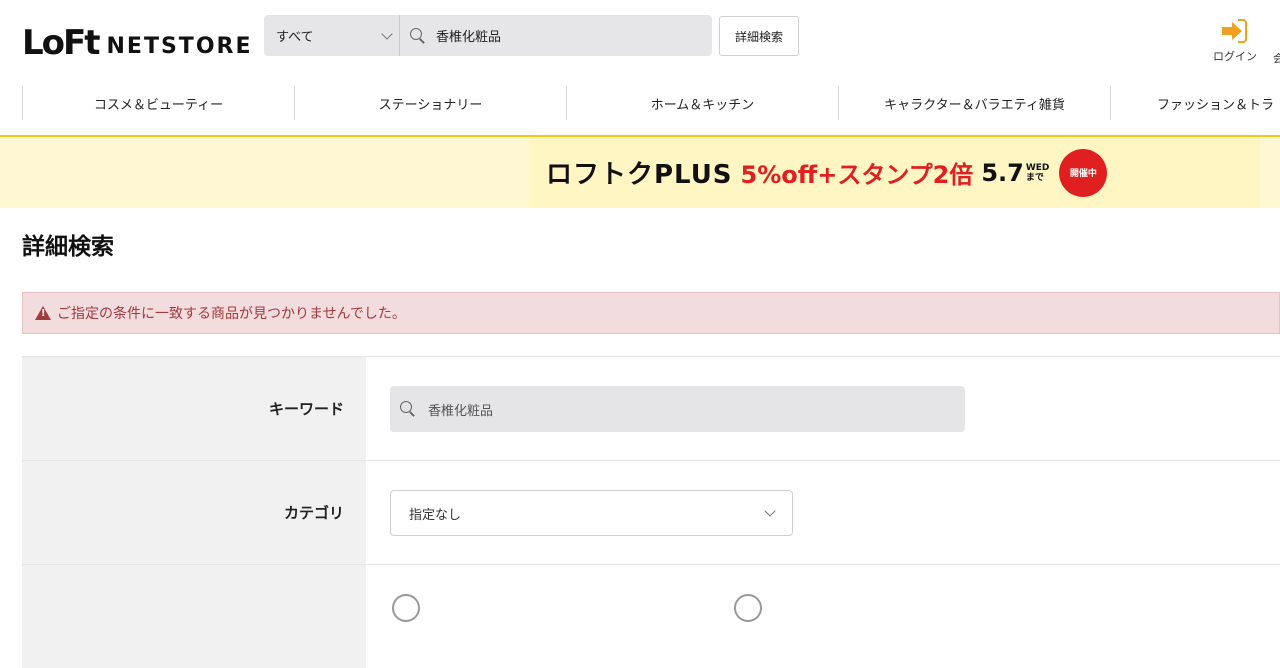 Image resolution: width=1280 pixels, height=668 pixels. What do you see at coordinates (435, 515) in the screenshot?
I see `category-value: 指定なし` at bounding box center [435, 515].